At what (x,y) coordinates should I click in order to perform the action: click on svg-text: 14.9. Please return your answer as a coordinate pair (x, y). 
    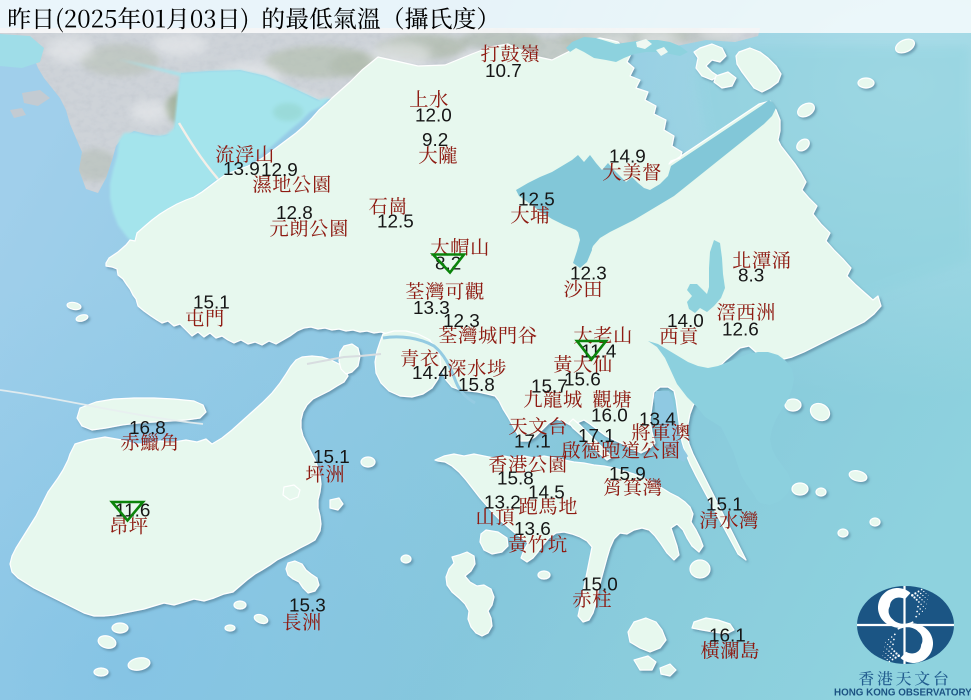
    Looking at the image, I should click on (627, 157).